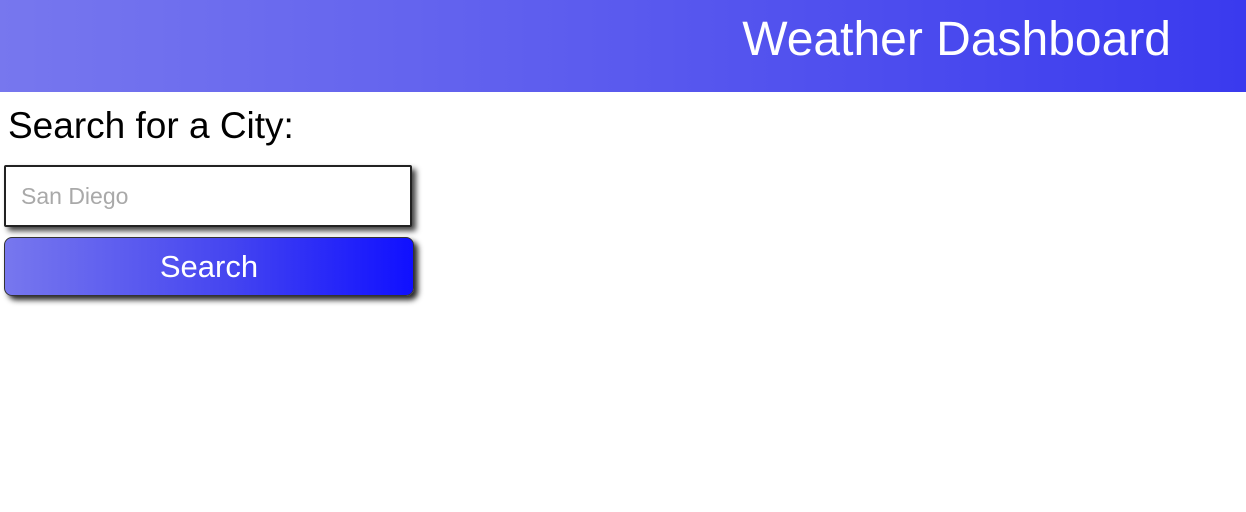  I want to click on city-search-panel: Search for a City: Search, so click(209, 200).